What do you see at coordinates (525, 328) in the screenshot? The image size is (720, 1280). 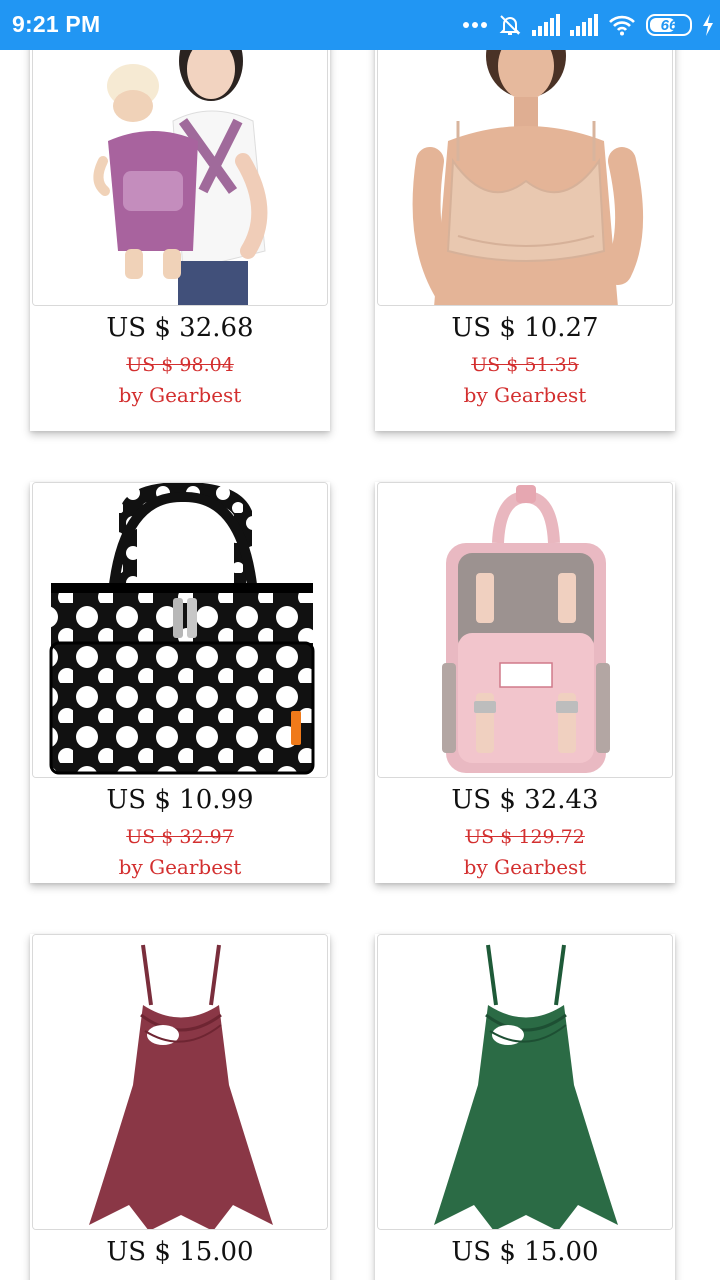 I see `product-price: US $ 10.27` at bounding box center [525, 328].